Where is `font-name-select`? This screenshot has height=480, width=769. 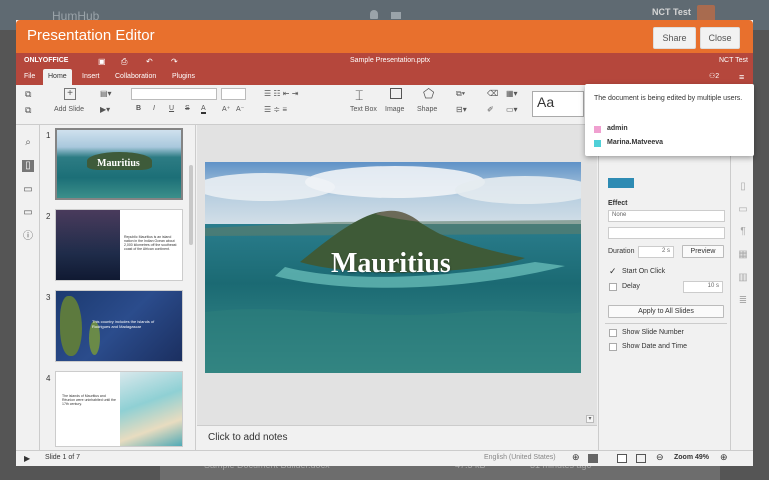
font-name-select is located at coordinates (174, 94).